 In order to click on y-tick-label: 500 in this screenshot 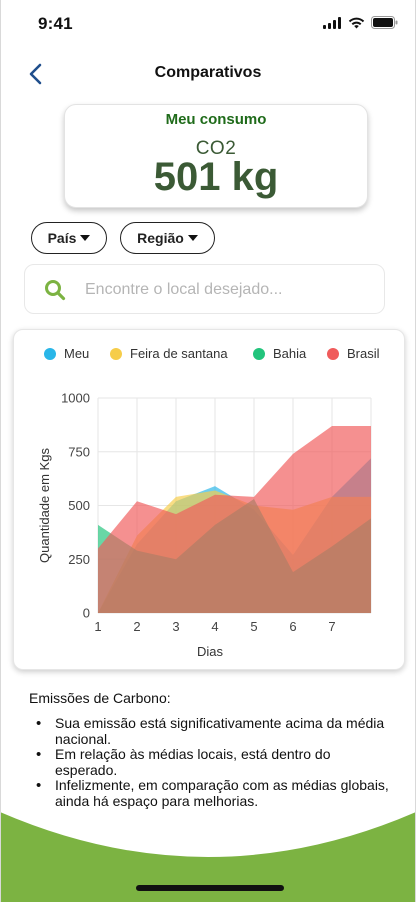, I will do `click(79, 505)`.